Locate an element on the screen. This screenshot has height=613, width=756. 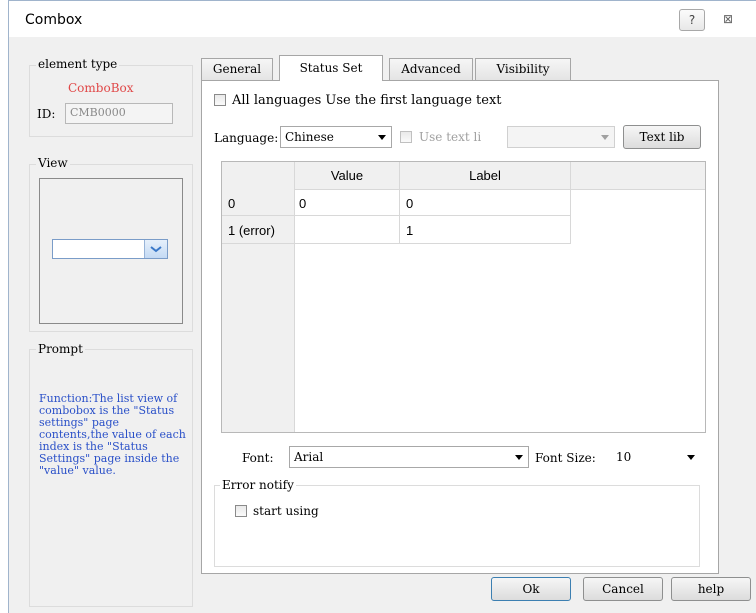
use-text-lib-checkbox is located at coordinates (406, 137).